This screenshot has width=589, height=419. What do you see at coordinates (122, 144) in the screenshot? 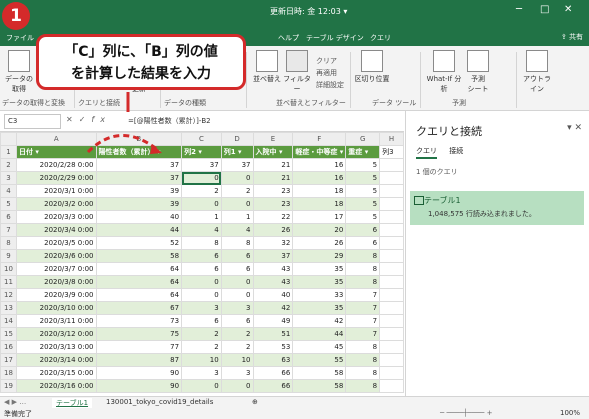
I see `dashed-arrow` at bounding box center [122, 144].